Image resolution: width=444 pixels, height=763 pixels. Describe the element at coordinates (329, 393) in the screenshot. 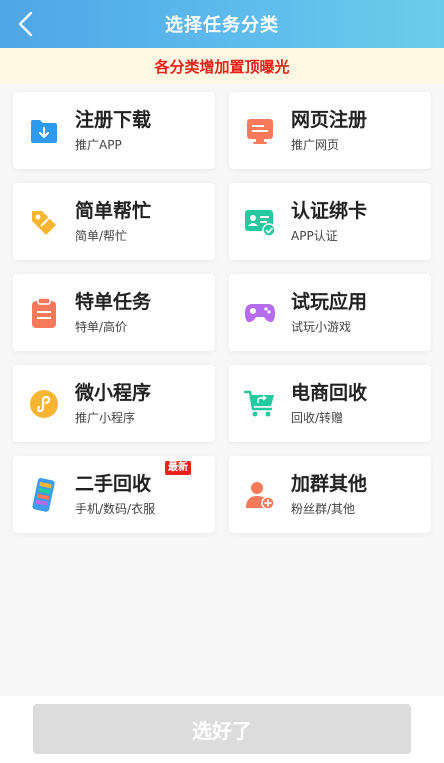

I see `category-title: 电商回收` at that location.